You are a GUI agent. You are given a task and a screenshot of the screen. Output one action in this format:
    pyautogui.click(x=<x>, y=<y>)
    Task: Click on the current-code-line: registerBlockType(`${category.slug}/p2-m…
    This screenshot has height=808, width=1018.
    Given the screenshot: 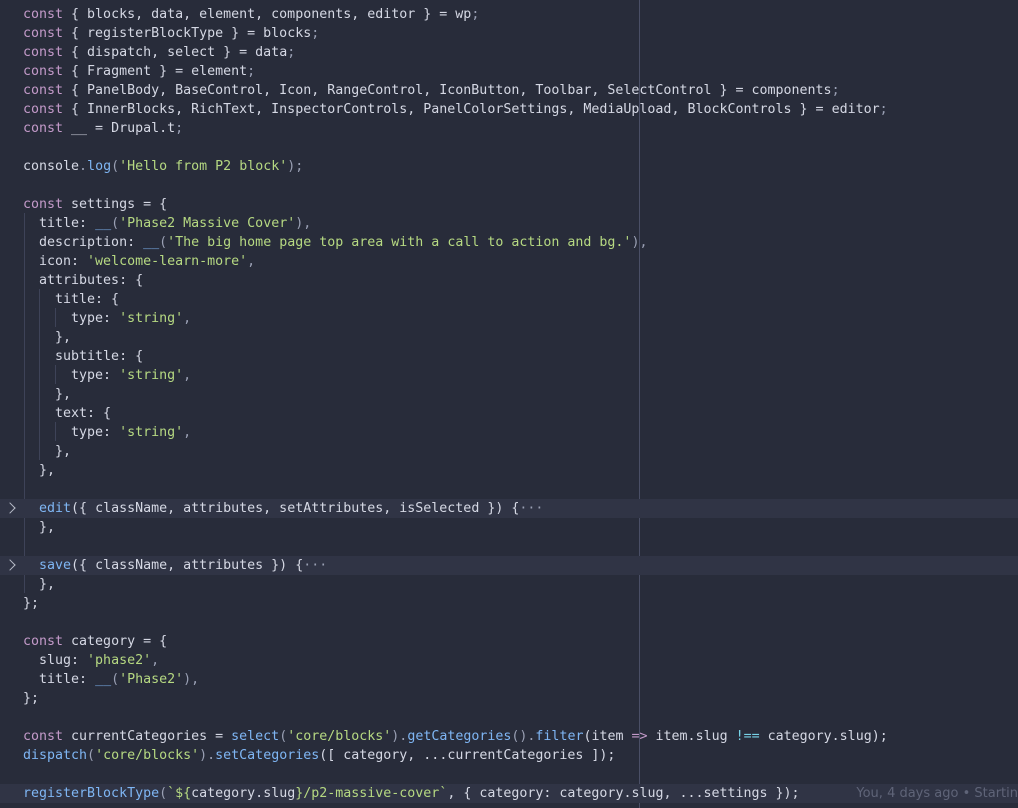 What is the action you would take?
    pyautogui.click(x=509, y=793)
    